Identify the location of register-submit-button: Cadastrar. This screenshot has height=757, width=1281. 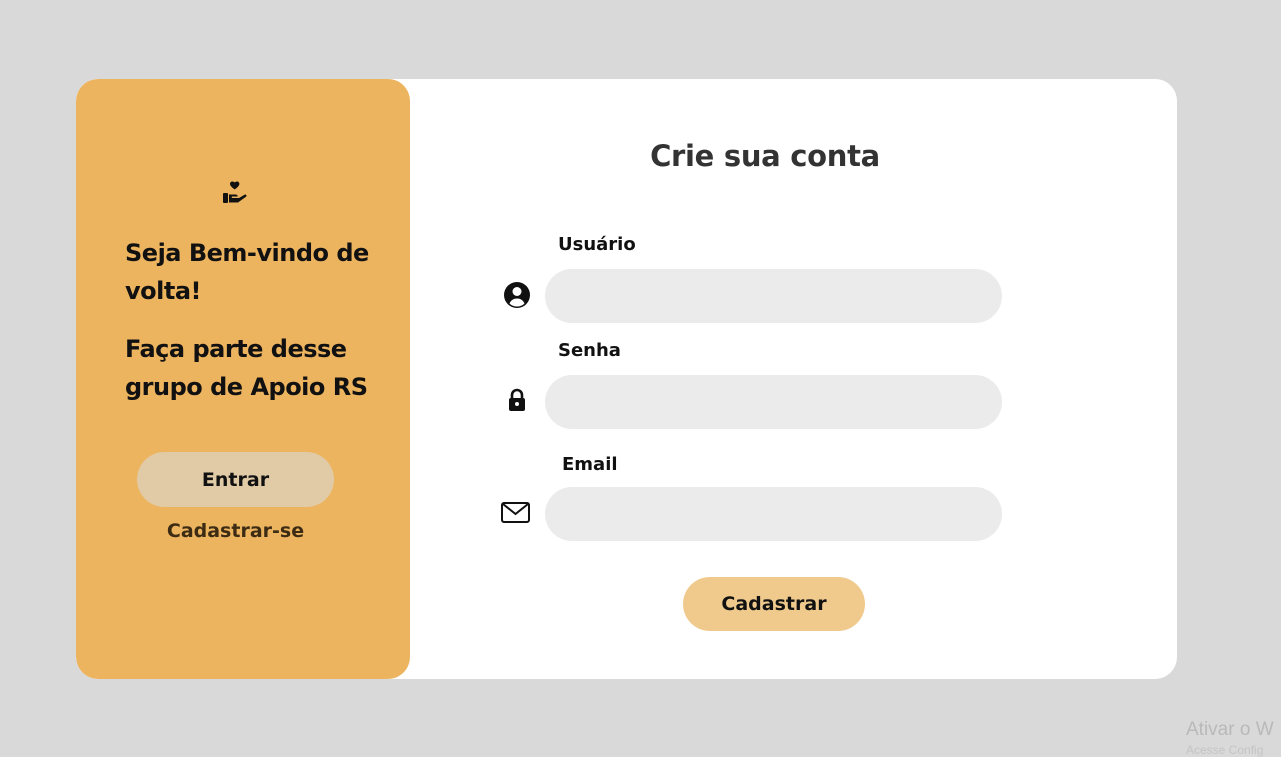
(774, 604).